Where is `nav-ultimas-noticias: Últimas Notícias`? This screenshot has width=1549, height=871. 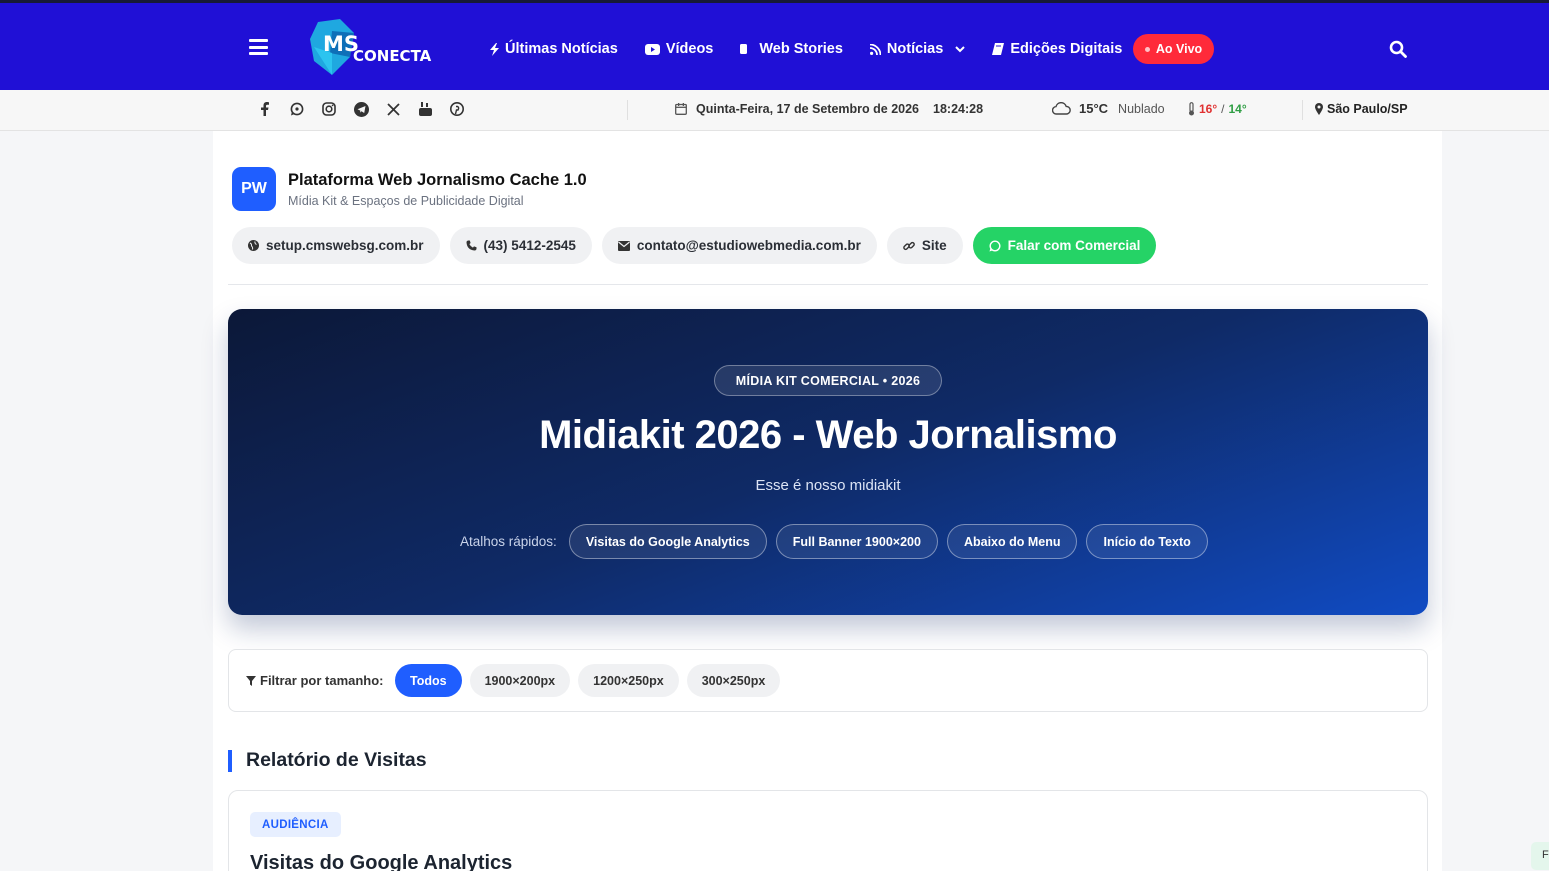 nav-ultimas-noticias: Últimas Notícias is located at coordinates (554, 49).